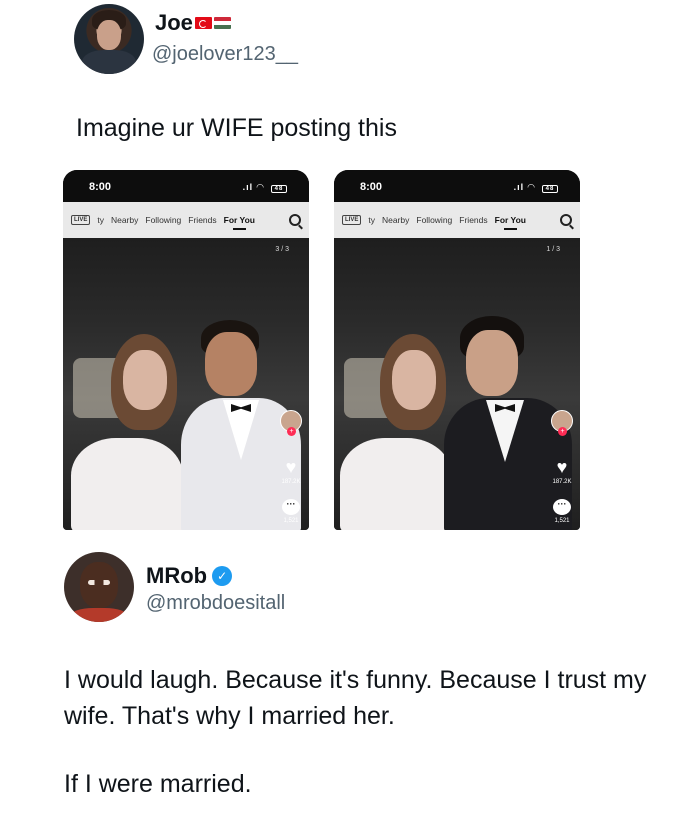  Describe the element at coordinates (282, 249) in the screenshot. I see `slide-counter: 3 / 3` at that location.